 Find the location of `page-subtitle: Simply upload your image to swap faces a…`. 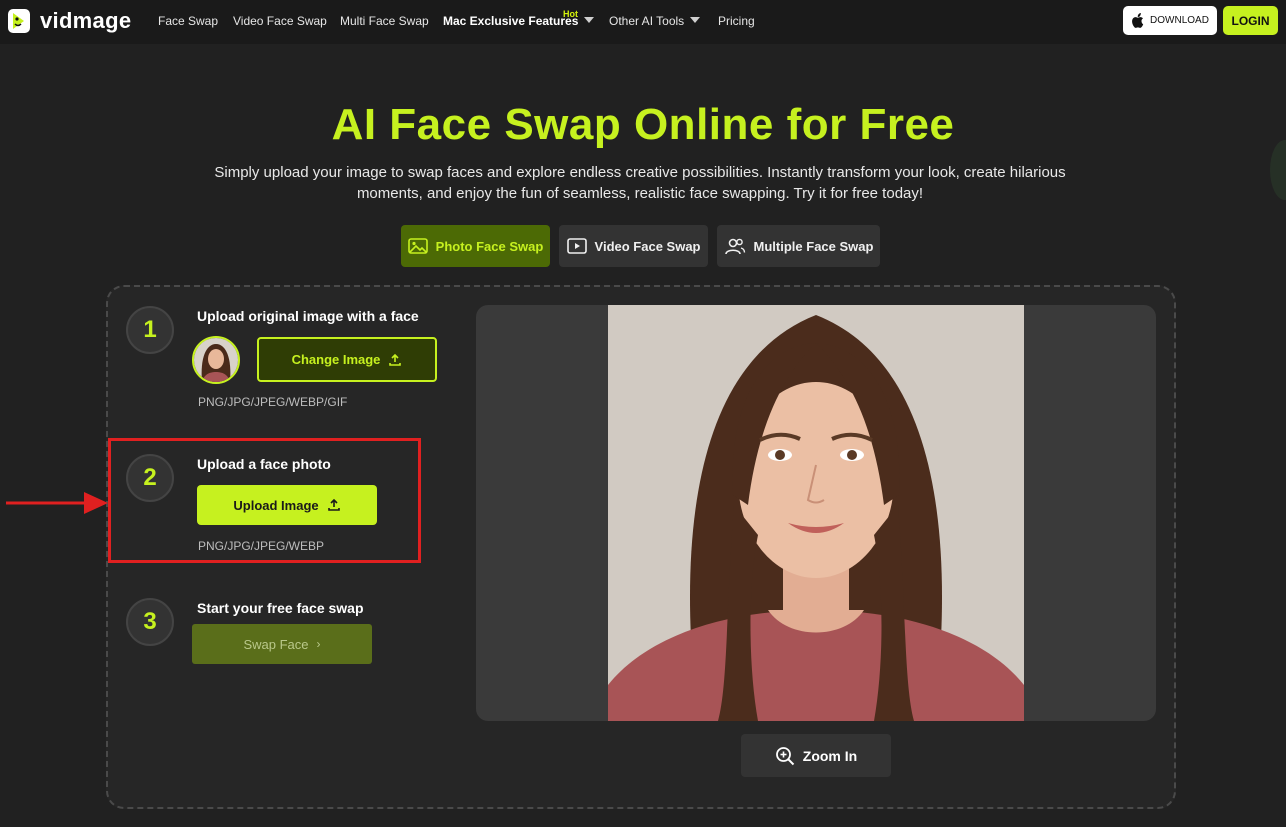

page-subtitle: Simply upload your image to swap faces a… is located at coordinates (640, 183).